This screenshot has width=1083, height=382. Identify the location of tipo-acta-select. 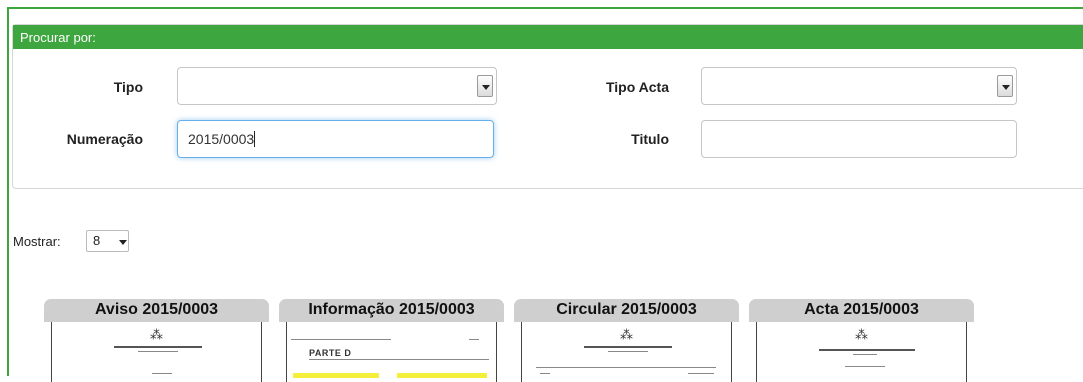
(859, 86).